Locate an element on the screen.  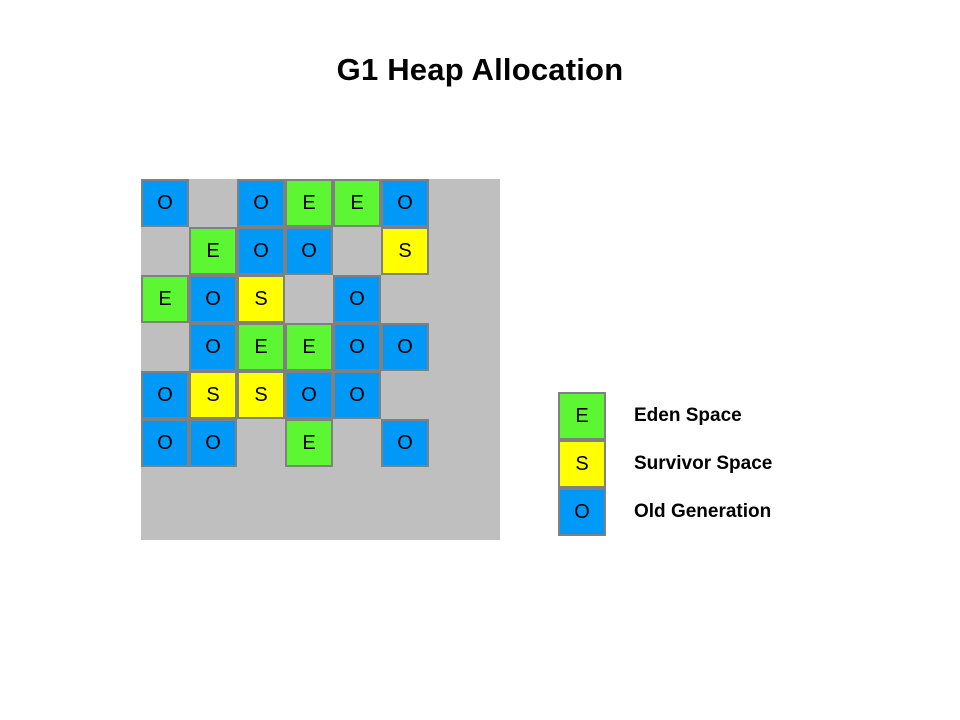
legend-item: E Eden Space is located at coordinates (665, 416).